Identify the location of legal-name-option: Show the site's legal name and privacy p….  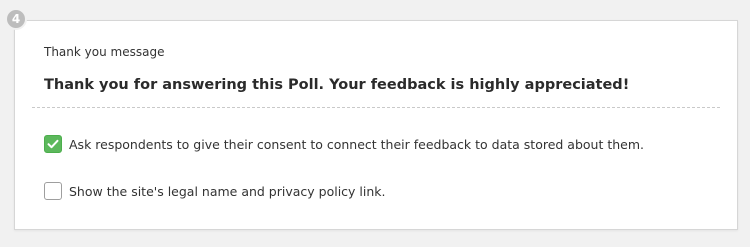
(215, 191).